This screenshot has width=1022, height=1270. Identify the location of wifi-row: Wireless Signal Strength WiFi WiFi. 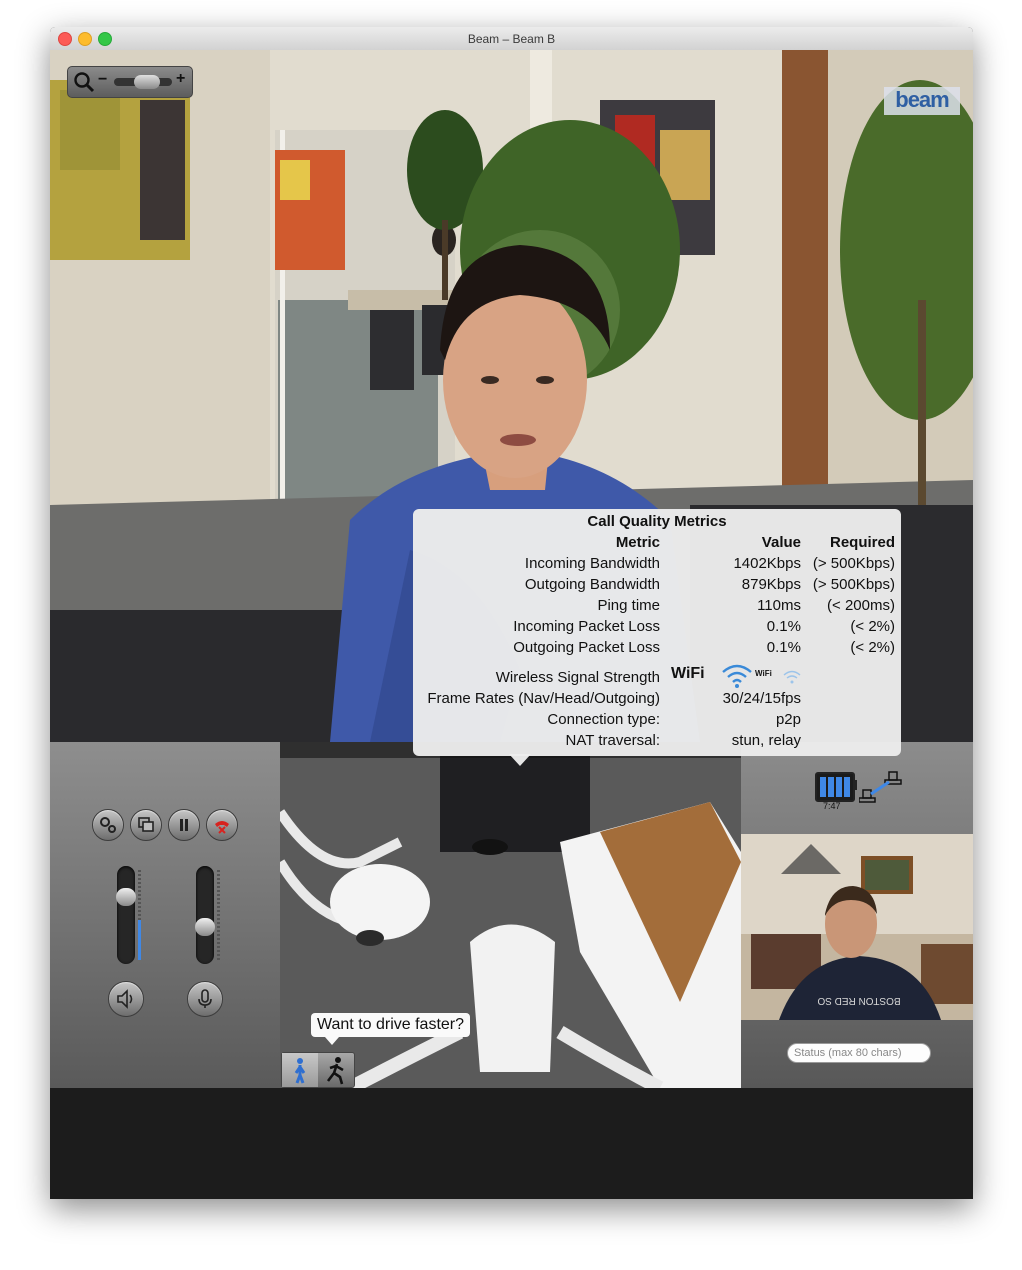
(657, 676).